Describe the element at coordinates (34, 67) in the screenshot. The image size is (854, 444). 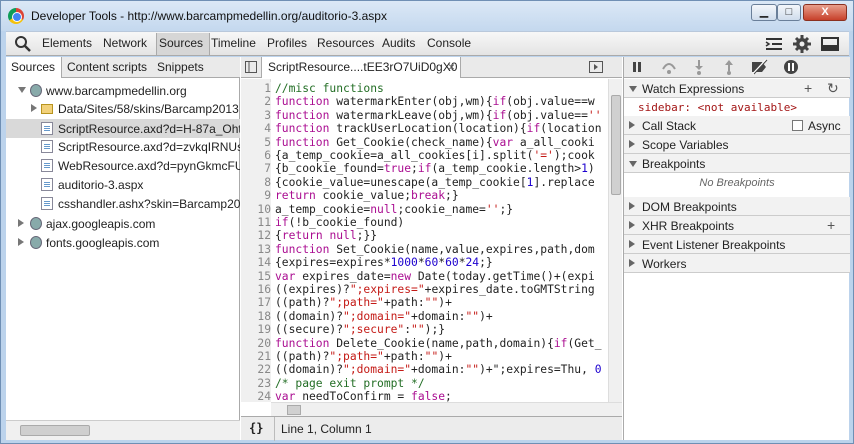
I see `nav-tab-sources: Sources` at that location.